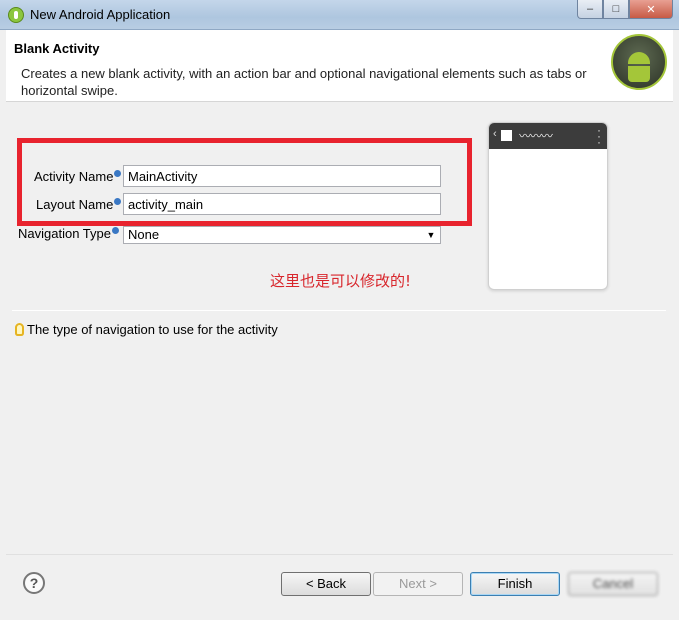 The width and height of the screenshot is (679, 620). What do you see at coordinates (341, 281) in the screenshot?
I see `annotation-text: 这里也是可以修改的!` at bounding box center [341, 281].